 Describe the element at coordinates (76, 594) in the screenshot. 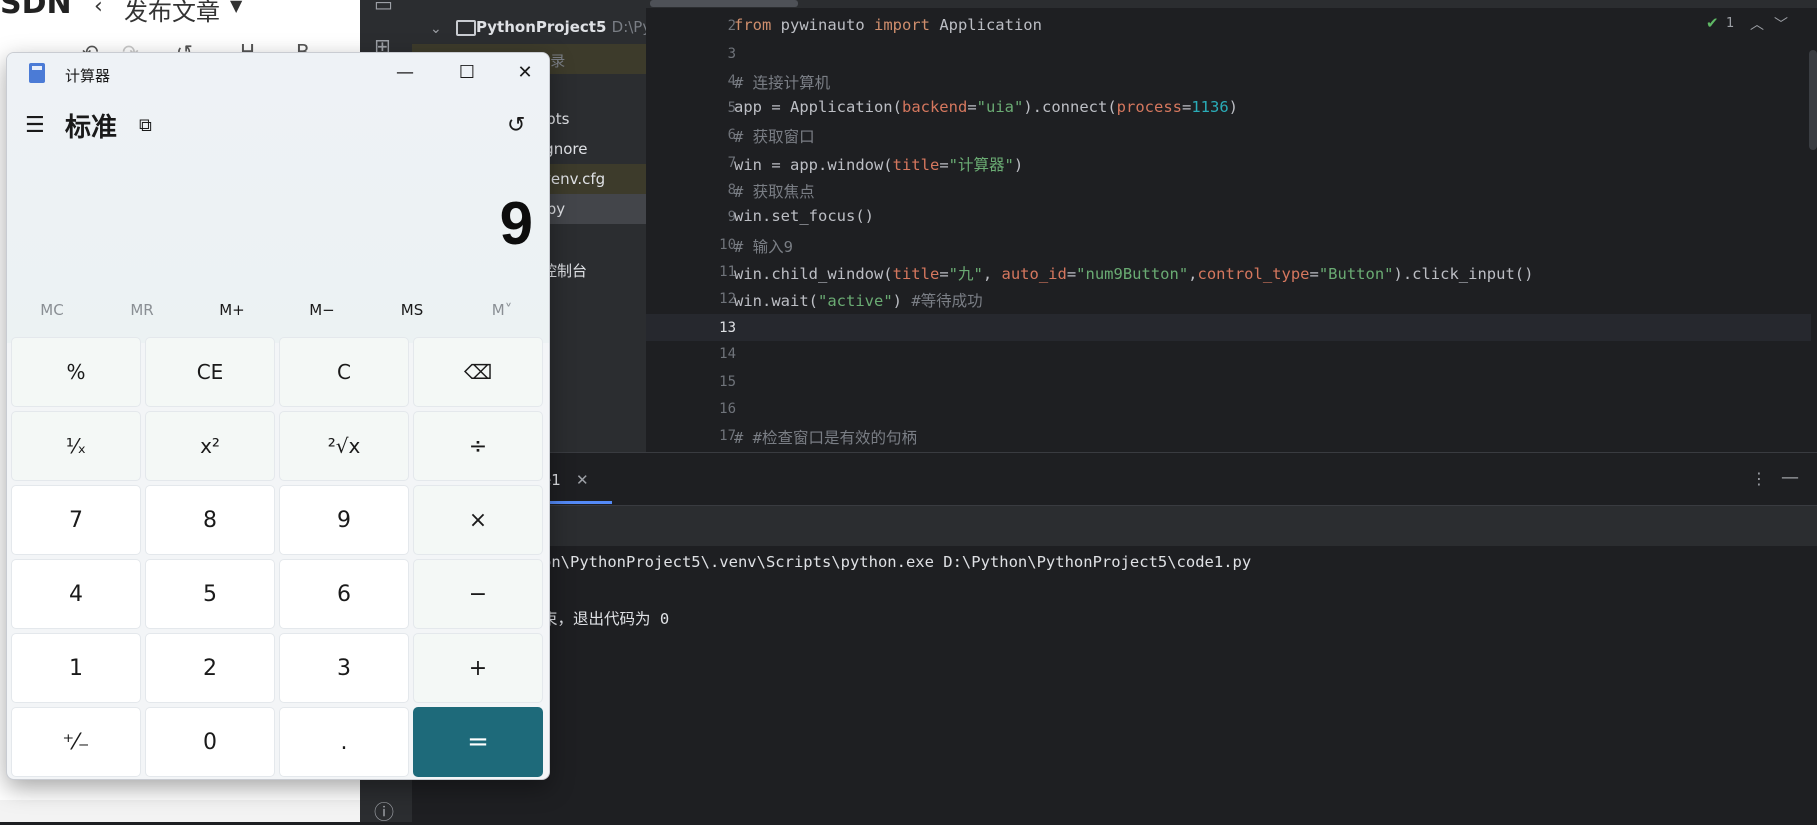

I see `digit-4-button: 4` at that location.